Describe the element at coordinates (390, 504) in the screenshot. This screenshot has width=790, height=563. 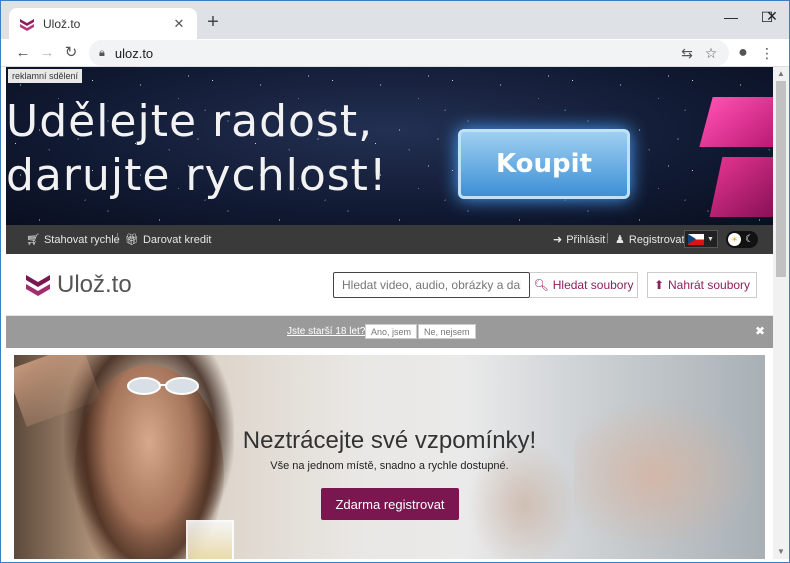
I see `register-free-button: Zdarma registrovat` at that location.